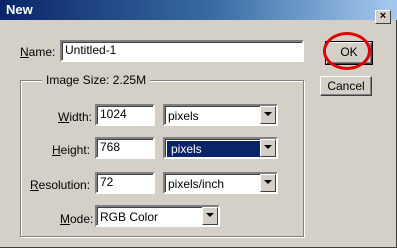  What do you see at coordinates (214, 149) in the screenshot?
I see `height-unit-value: pixels` at bounding box center [214, 149].